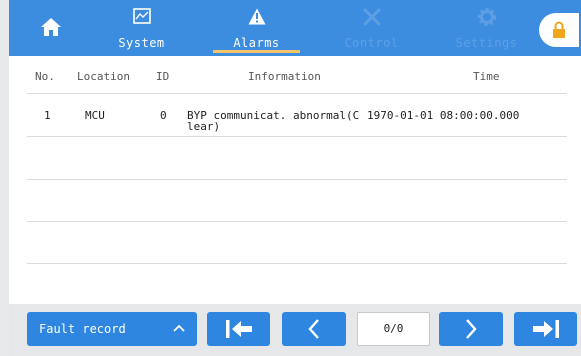  Describe the element at coordinates (256, 51) in the screenshot. I see `active-tab-indicator` at that location.